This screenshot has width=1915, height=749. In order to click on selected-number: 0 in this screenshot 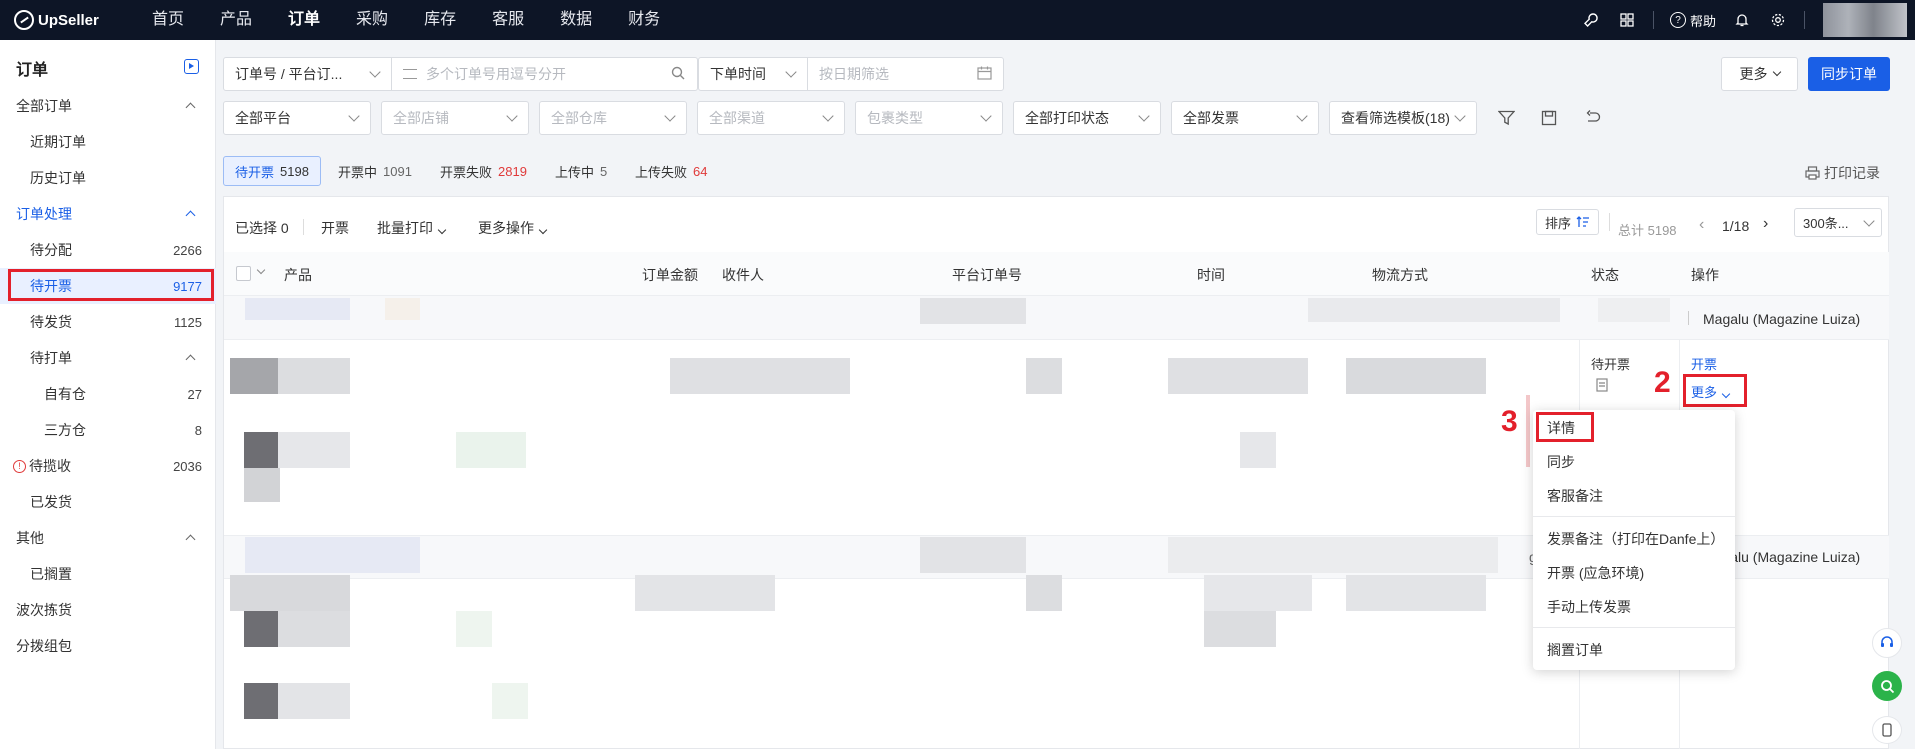, I will do `click(284, 228)`.